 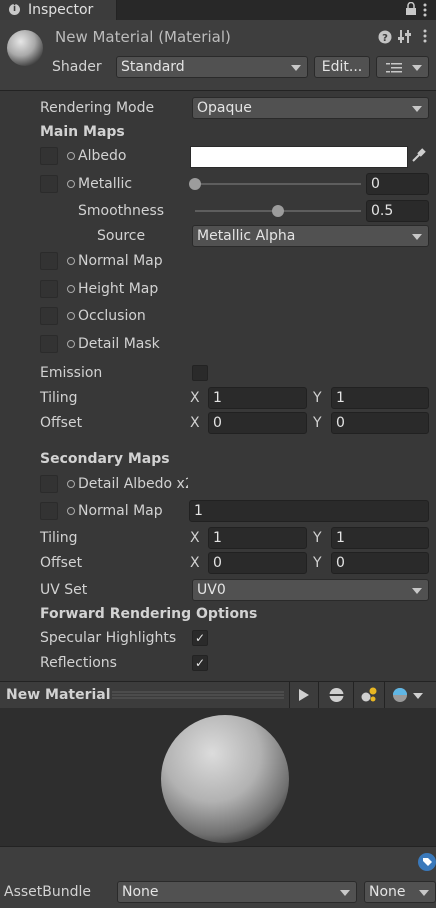 What do you see at coordinates (425, 36) in the screenshot?
I see `component-menu-icon` at bounding box center [425, 36].